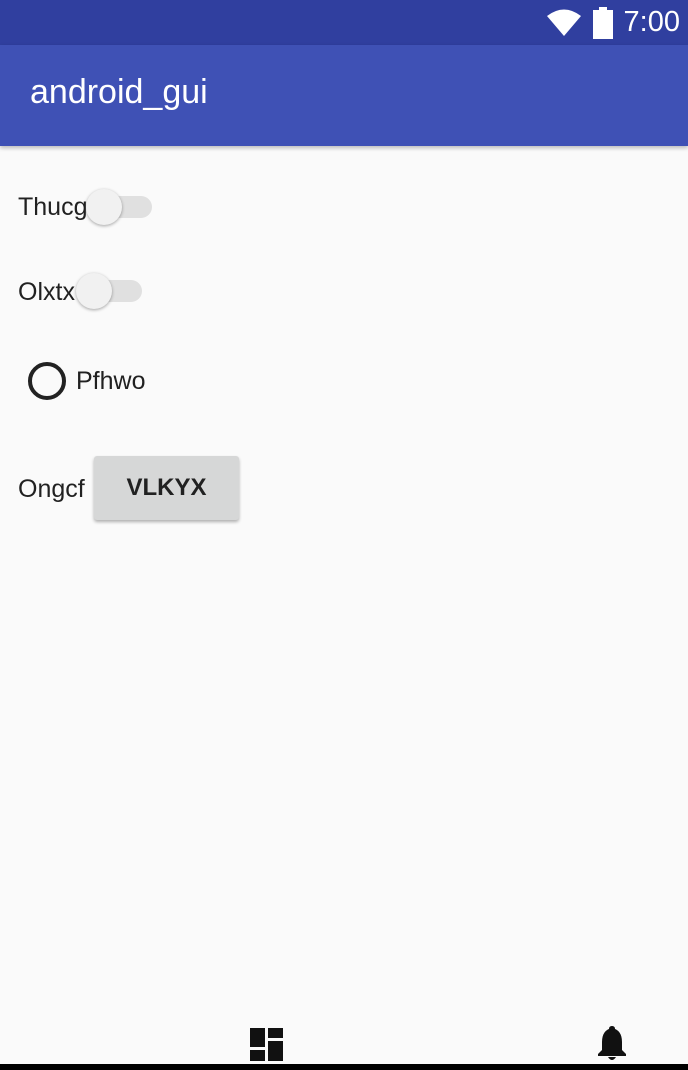 This screenshot has height=1070, width=688. What do you see at coordinates (612, 1044) in the screenshot?
I see `notifications-icon` at bounding box center [612, 1044].